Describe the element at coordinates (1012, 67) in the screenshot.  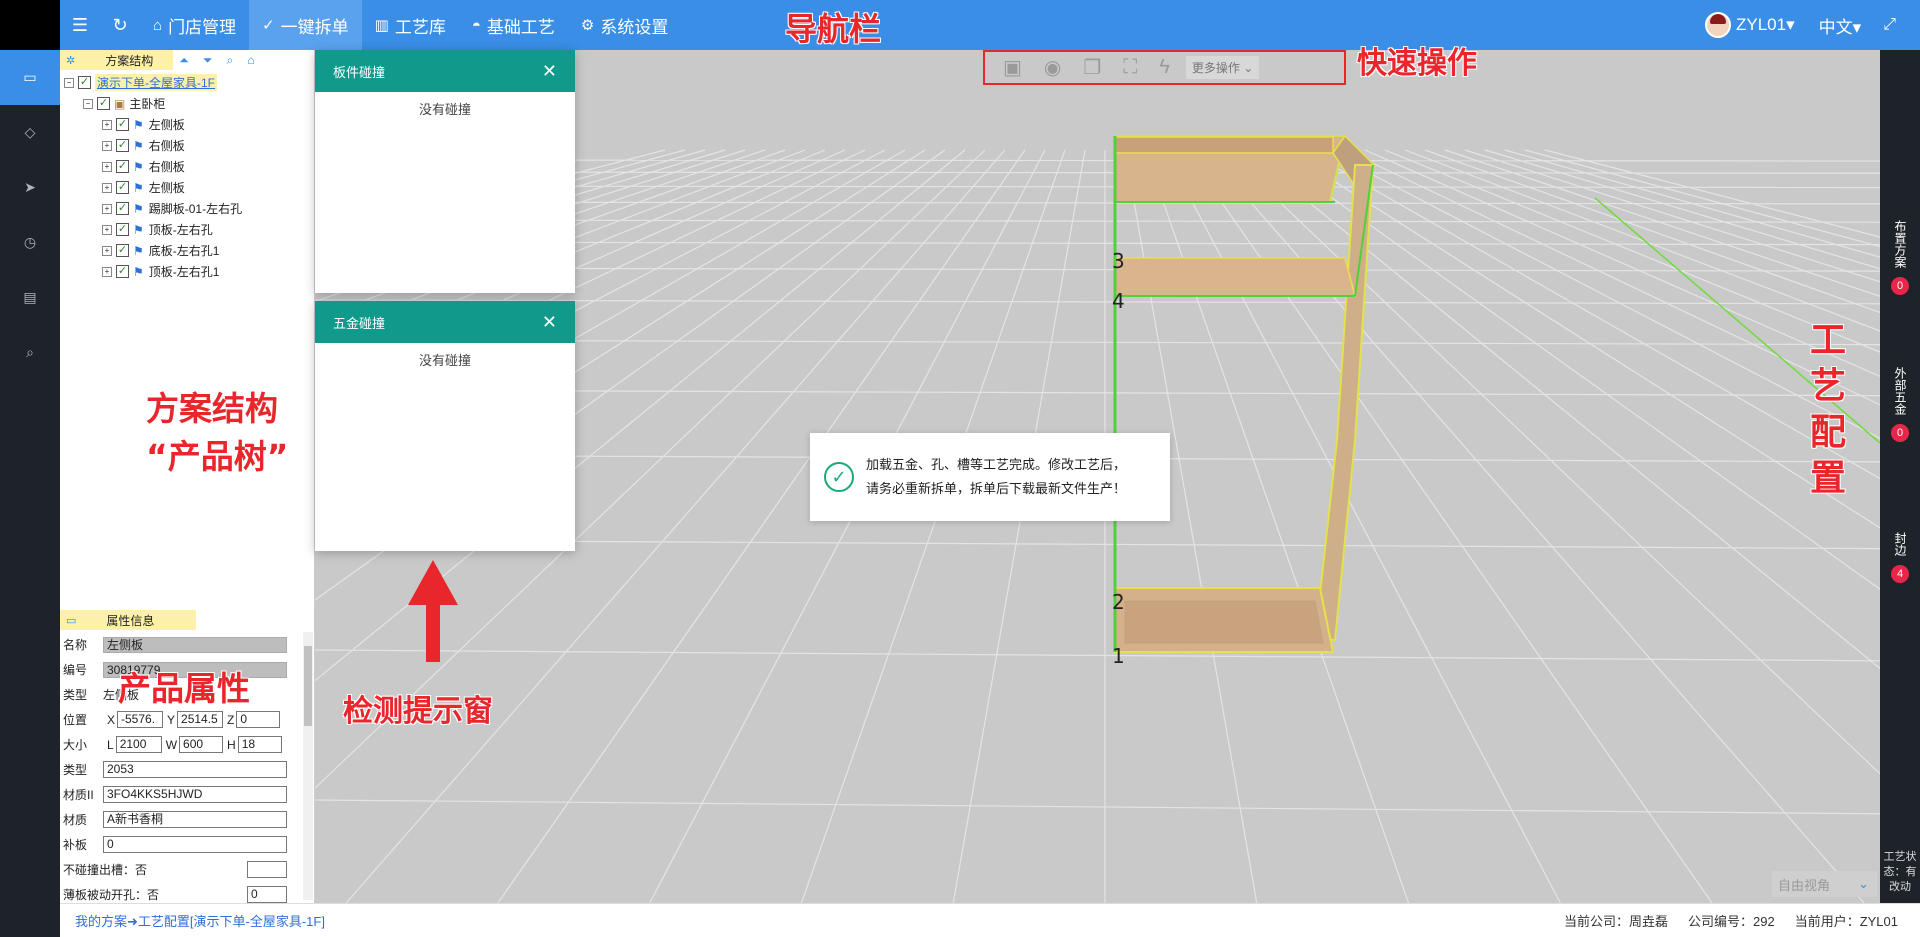
I see `box-icon: ▣` at that location.